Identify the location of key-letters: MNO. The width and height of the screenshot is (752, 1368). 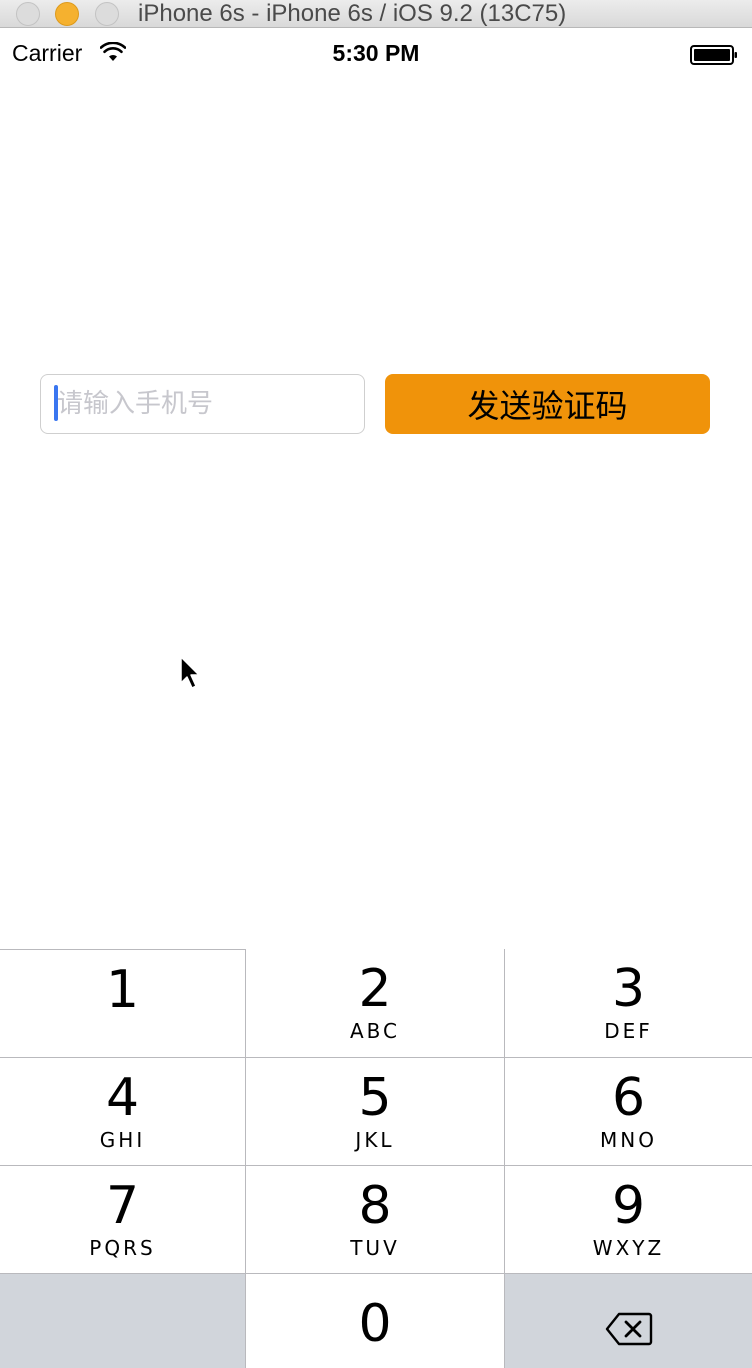
(628, 1140).